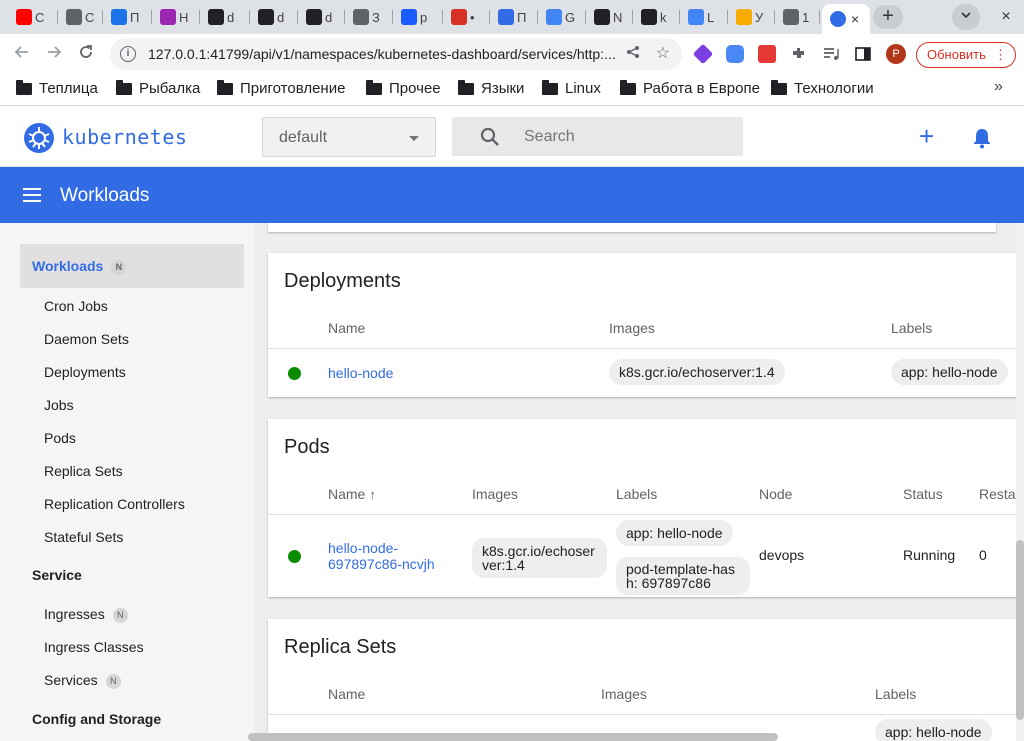 The width and height of the screenshot is (1024, 741). Describe the element at coordinates (369, 17) in the screenshot. I see `browser-tab: З` at that location.